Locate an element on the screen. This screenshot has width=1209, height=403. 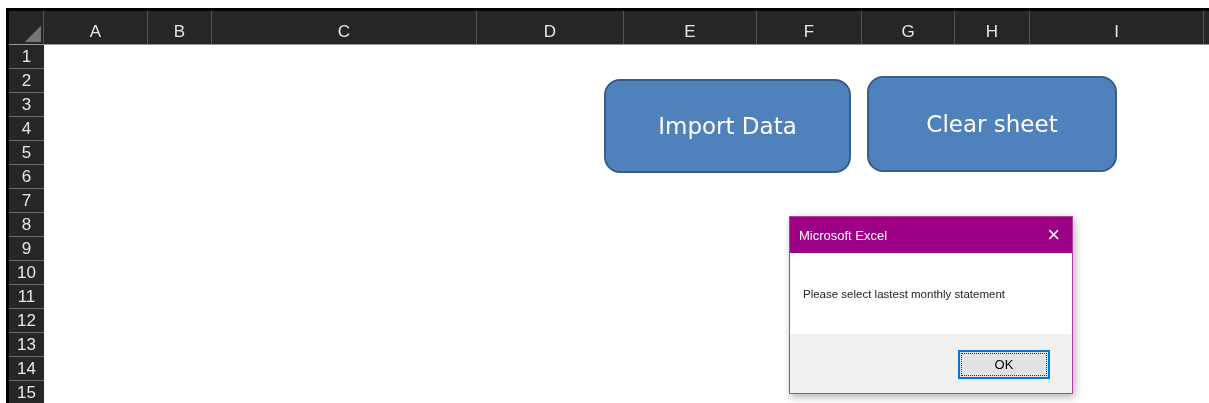
dialog-title: Microsoft Excel is located at coordinates (843, 235).